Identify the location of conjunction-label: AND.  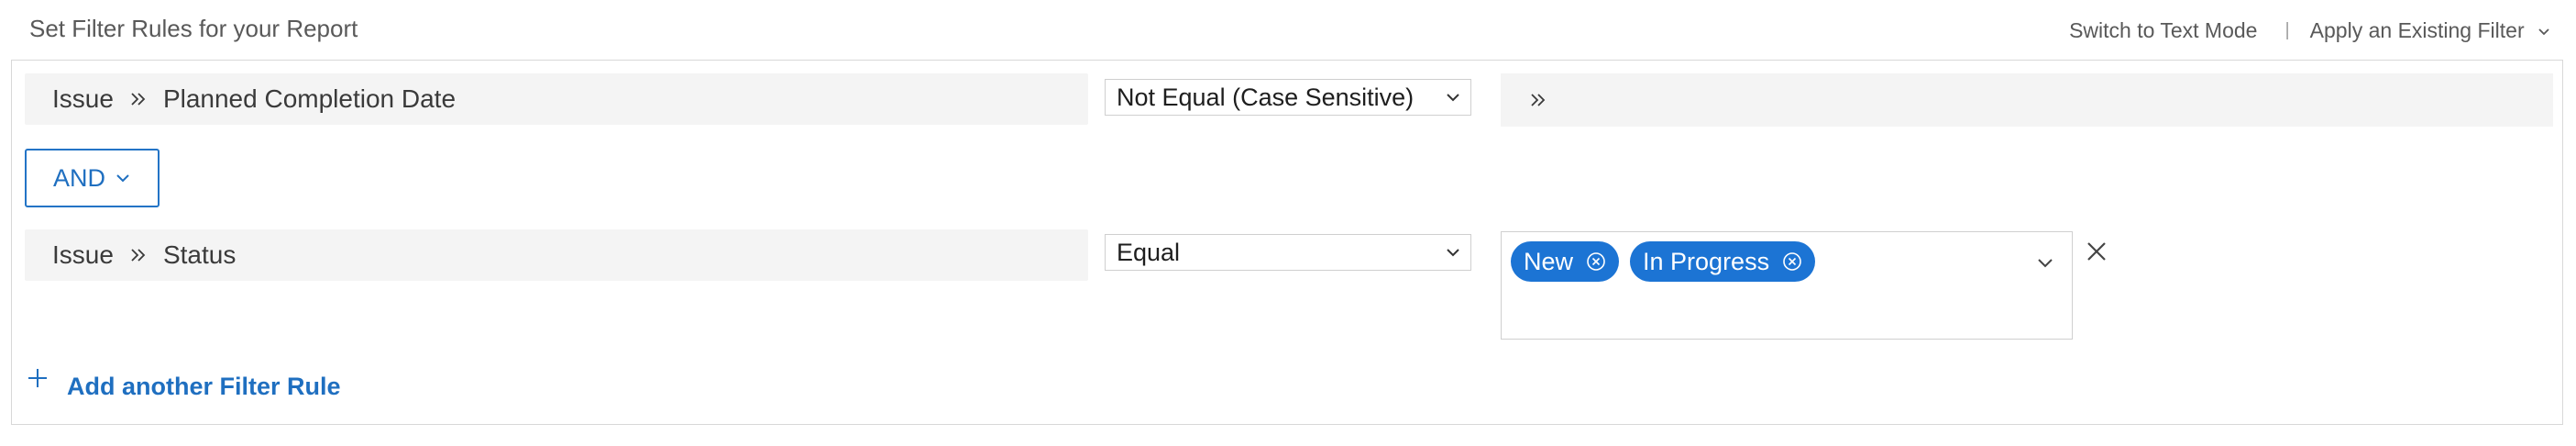
(78, 178).